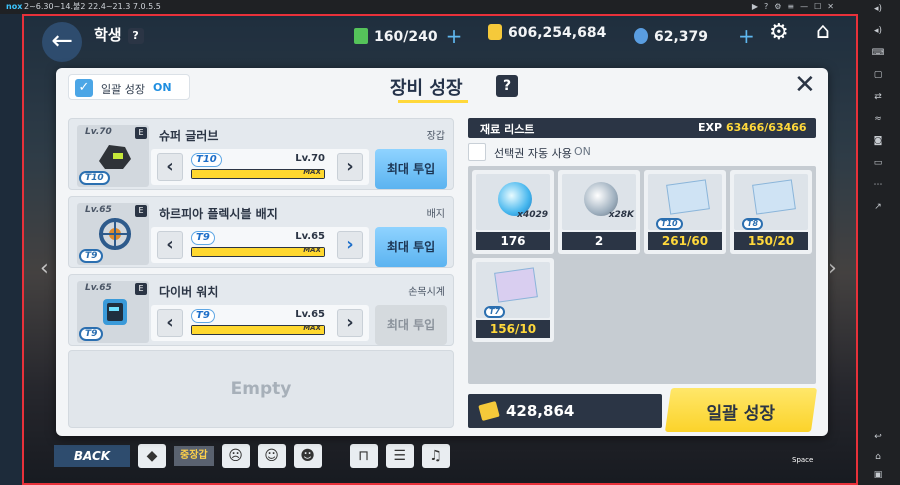 This screenshot has height=485, width=900. Describe the element at coordinates (817, 7) in the screenshot. I see `maximize-icon: ☐` at that location.